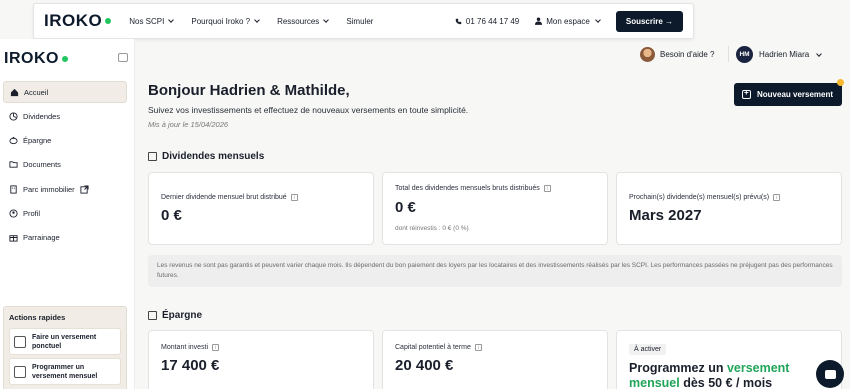  What do you see at coordinates (188, 124) in the screenshot?
I see `last-updated: Mis à jour le 15/04/2026` at bounding box center [188, 124].